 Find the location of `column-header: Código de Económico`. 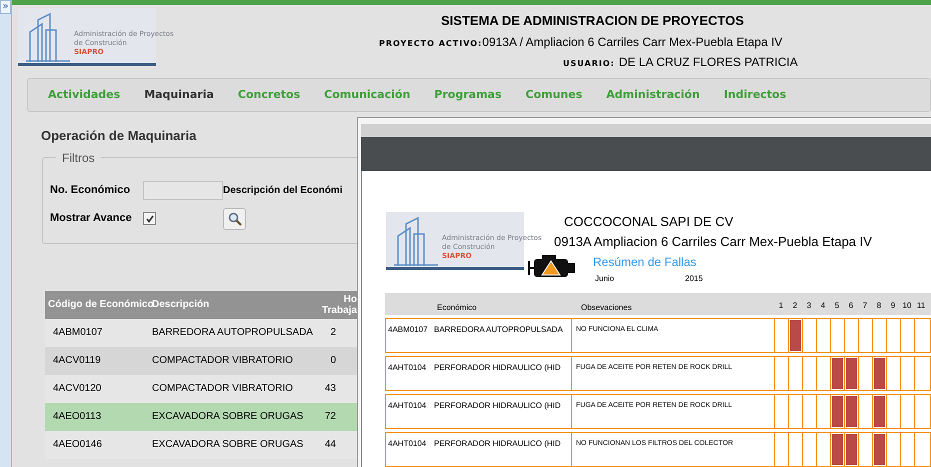

column-header: Código de Económico is located at coordinates (99, 305).